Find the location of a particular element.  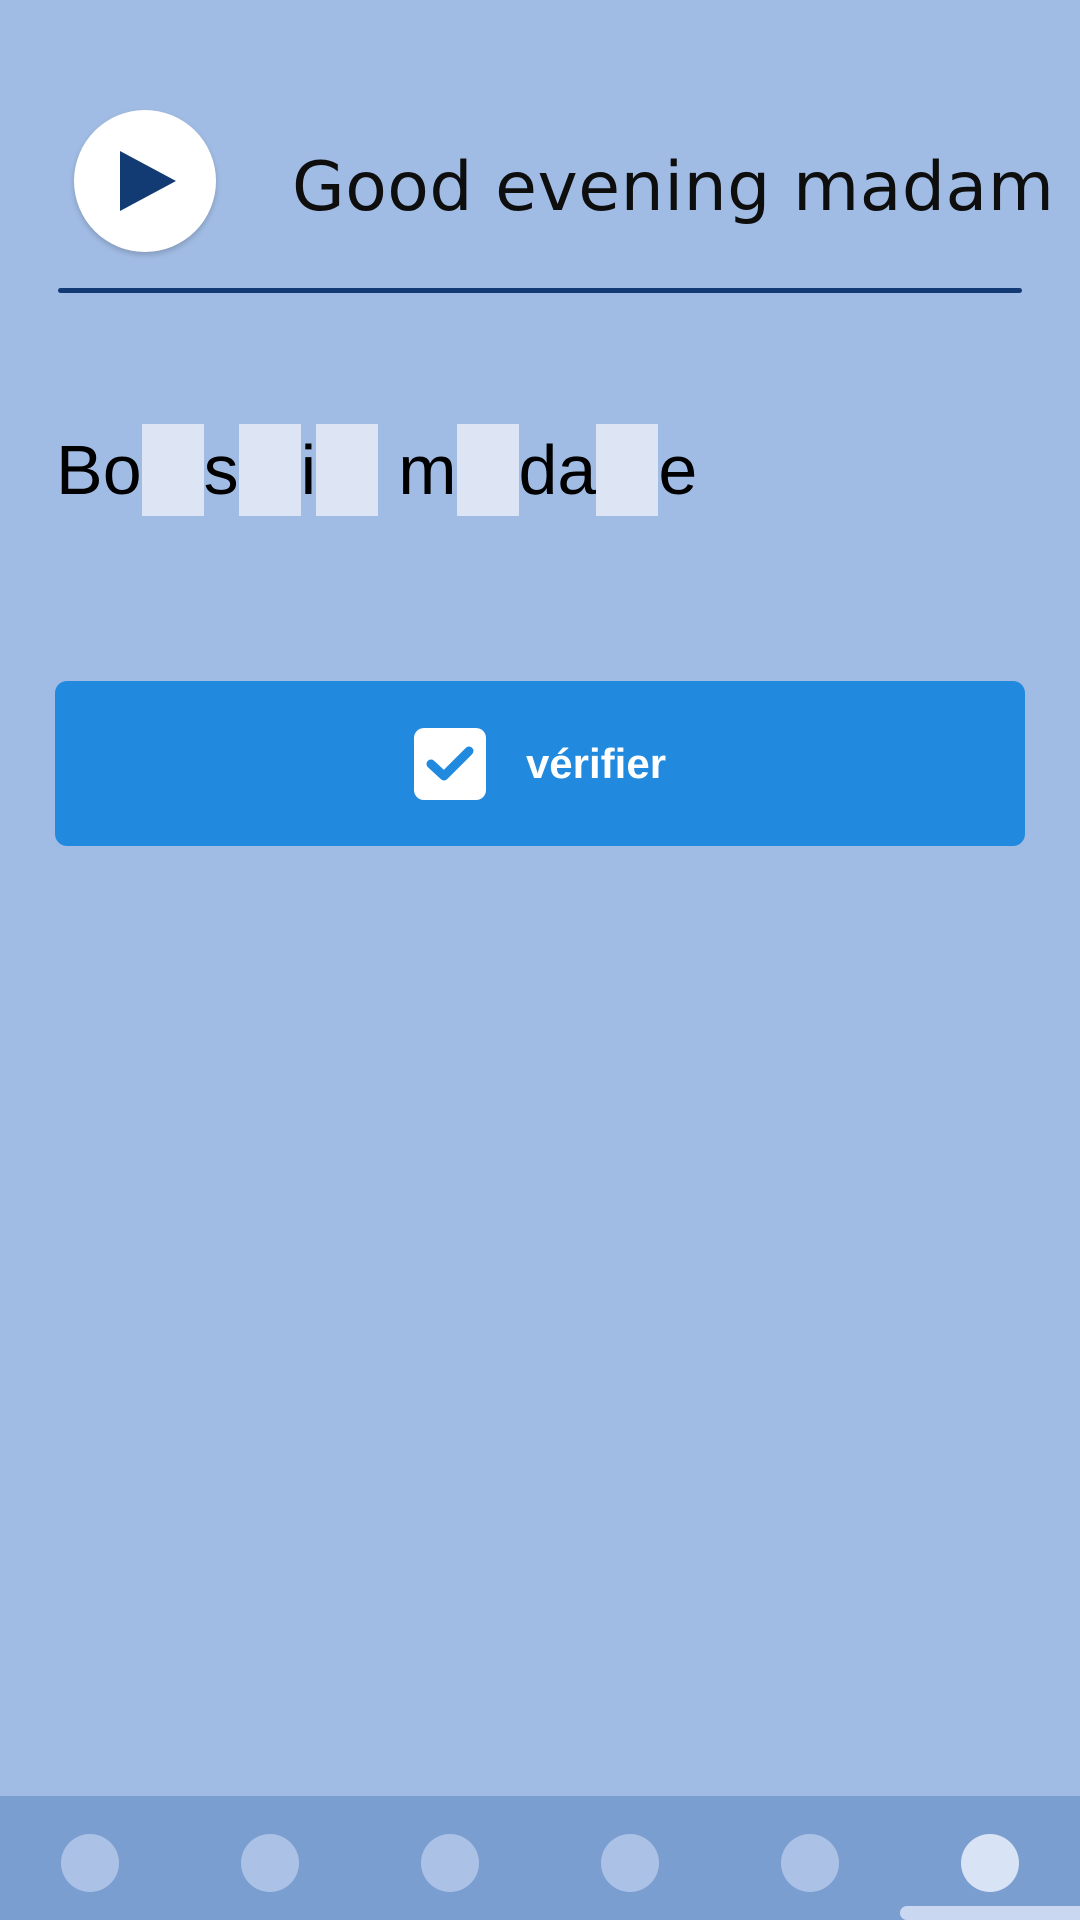

sentence-fragment: i is located at coordinates (308, 470).